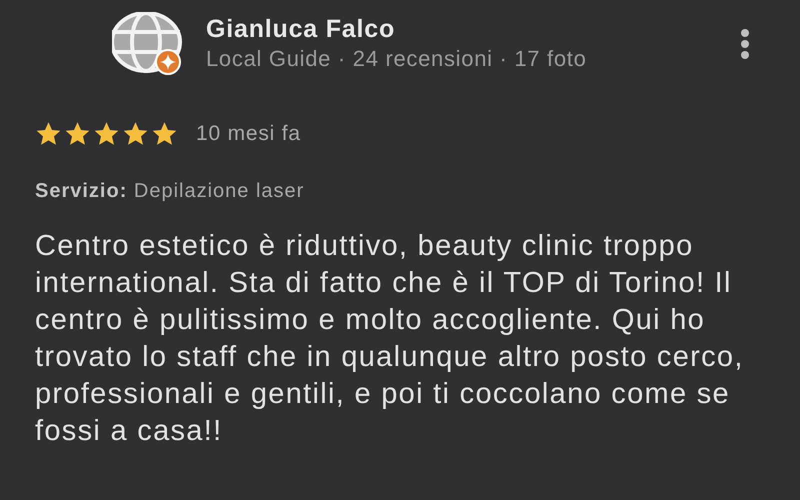  Describe the element at coordinates (301, 30) in the screenshot. I see `reviewer-name: Gianluca Falco` at that location.